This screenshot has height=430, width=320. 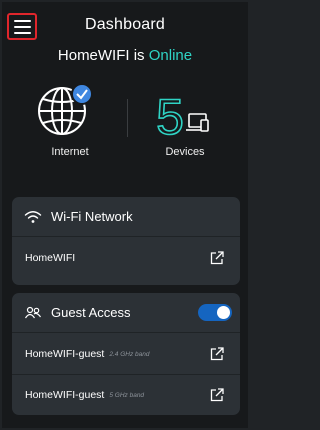 What do you see at coordinates (185, 152) in the screenshot?
I see `devices-label: Devices` at bounding box center [185, 152].